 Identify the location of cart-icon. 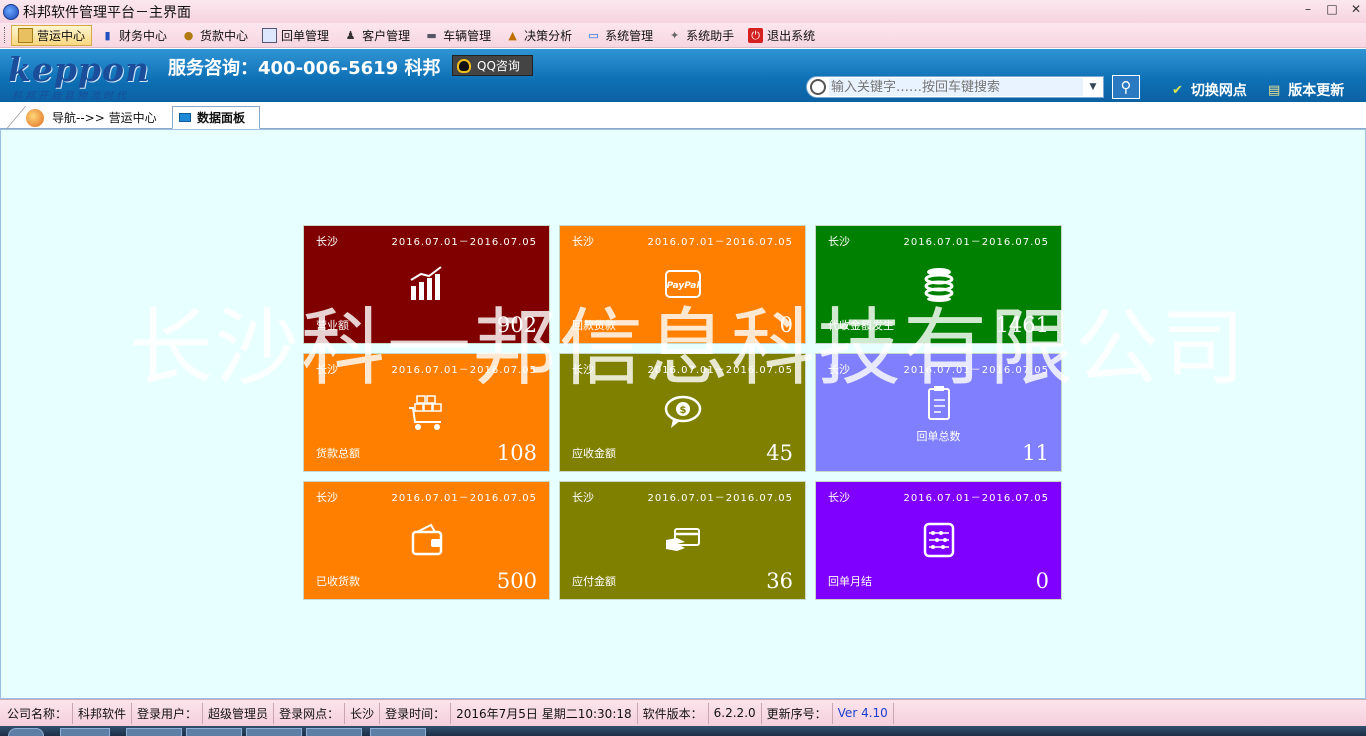
(427, 412).